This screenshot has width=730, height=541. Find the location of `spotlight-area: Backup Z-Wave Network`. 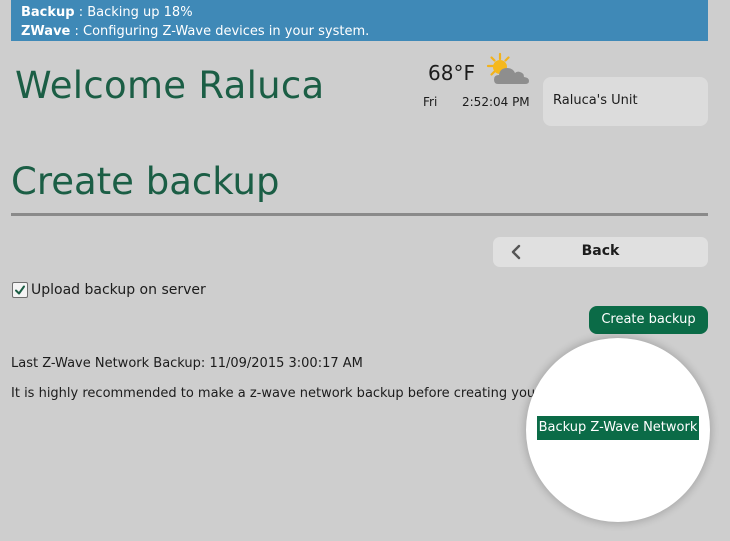

spotlight-area: Backup Z-Wave Network is located at coordinates (618, 430).